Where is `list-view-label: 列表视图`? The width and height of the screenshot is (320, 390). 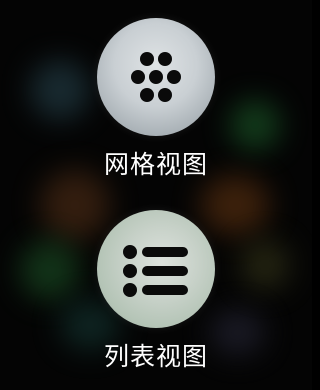 list-view-label: 列表视图 is located at coordinates (155, 356).